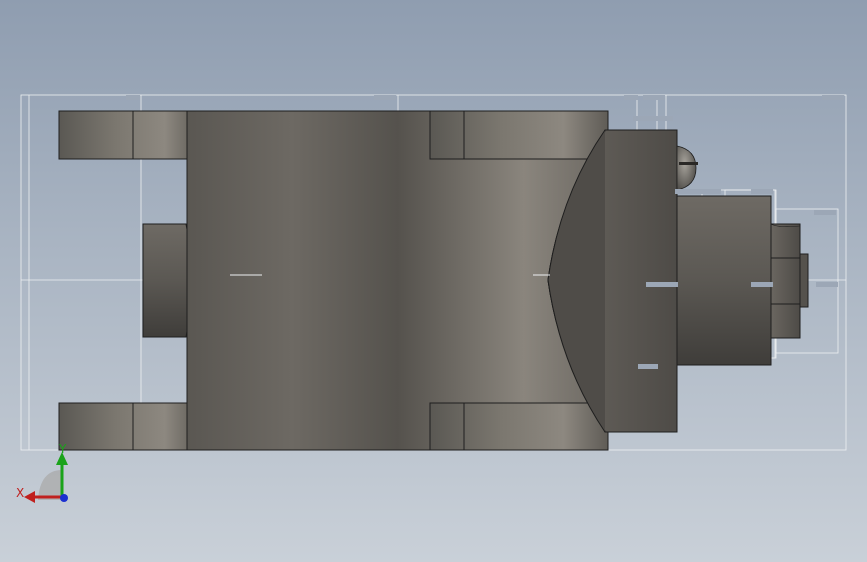 The width and height of the screenshot is (867, 562). What do you see at coordinates (42, 472) in the screenshot?
I see `axis-triad: Y X` at bounding box center [42, 472].